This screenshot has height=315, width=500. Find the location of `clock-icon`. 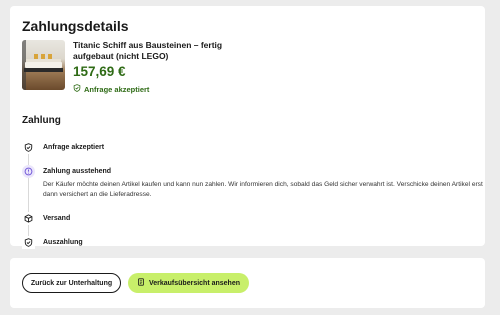

clock-icon is located at coordinates (28, 171).